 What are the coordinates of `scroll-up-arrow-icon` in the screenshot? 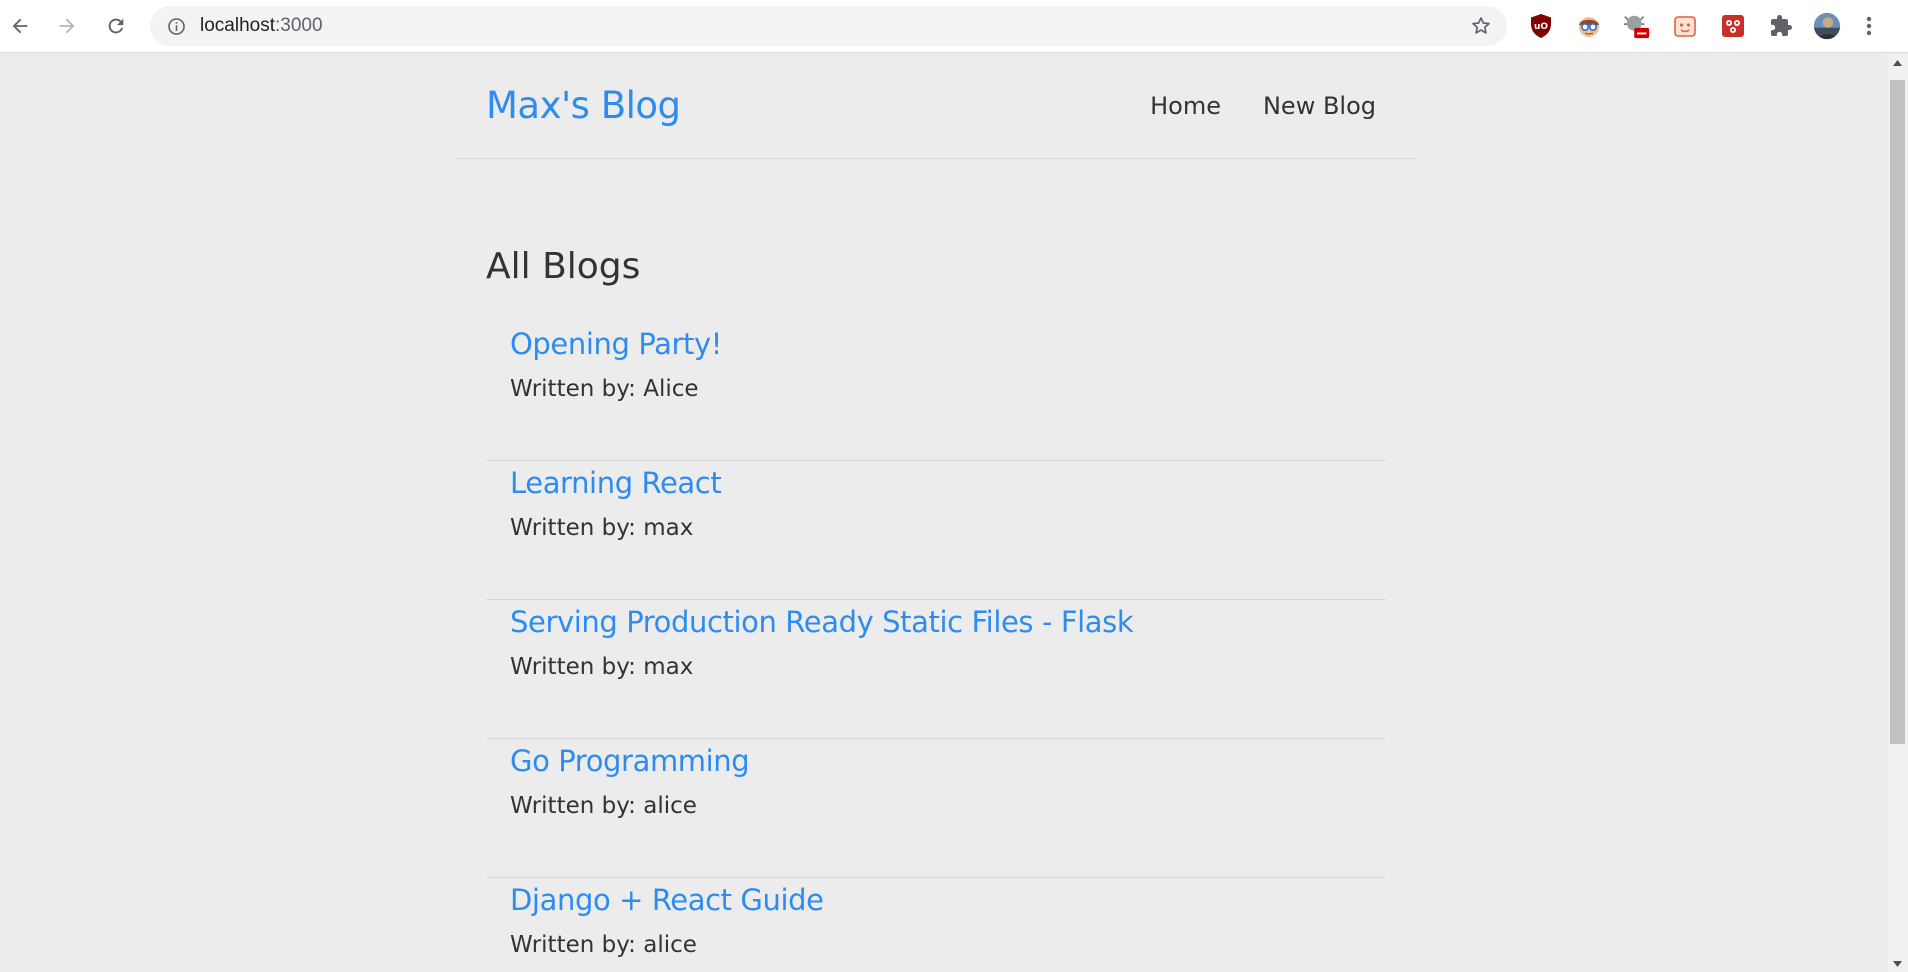 It's located at (1897, 62).